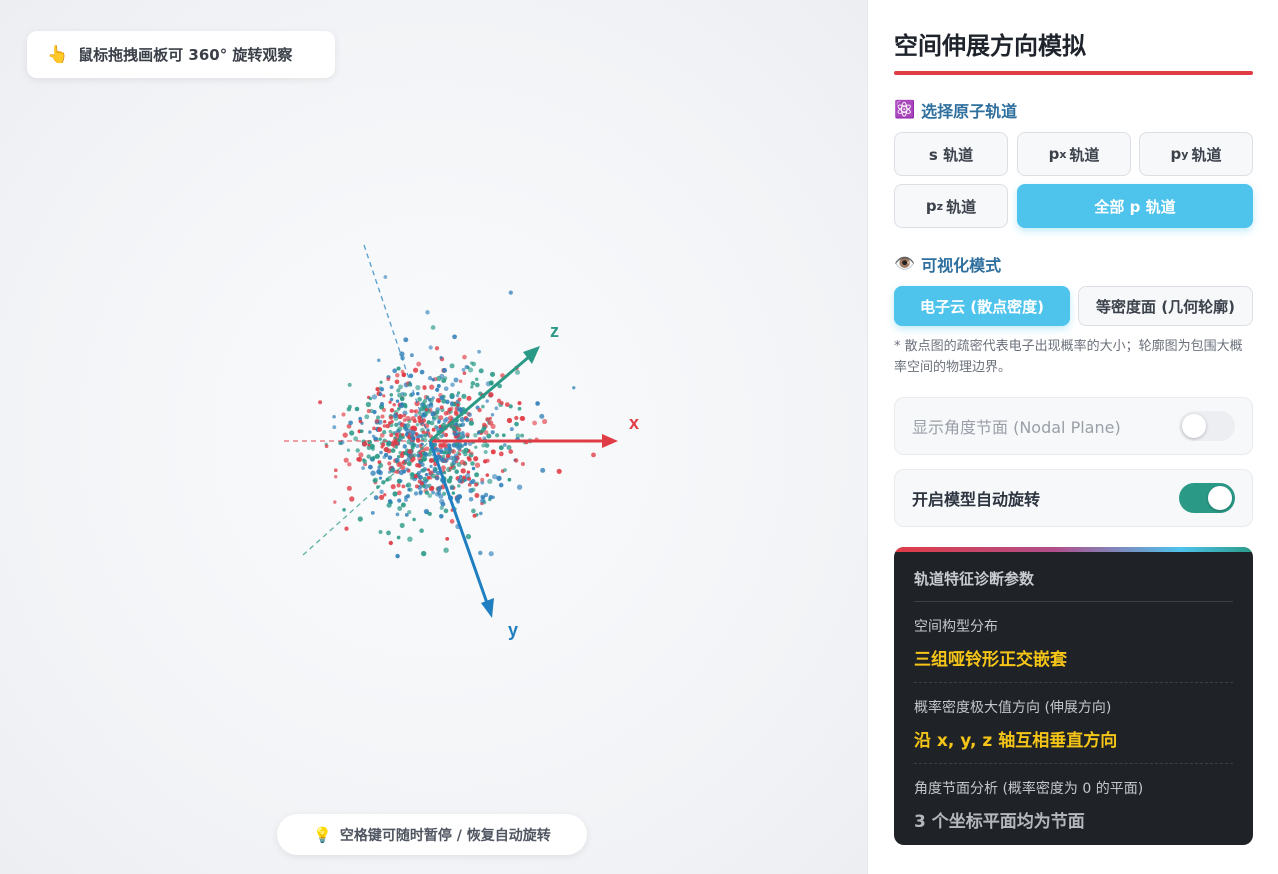  Describe the element at coordinates (445, 835) in the screenshot. I see `space-hint-text: 空格键可随时暂停 / 恢复自动旋转` at that location.